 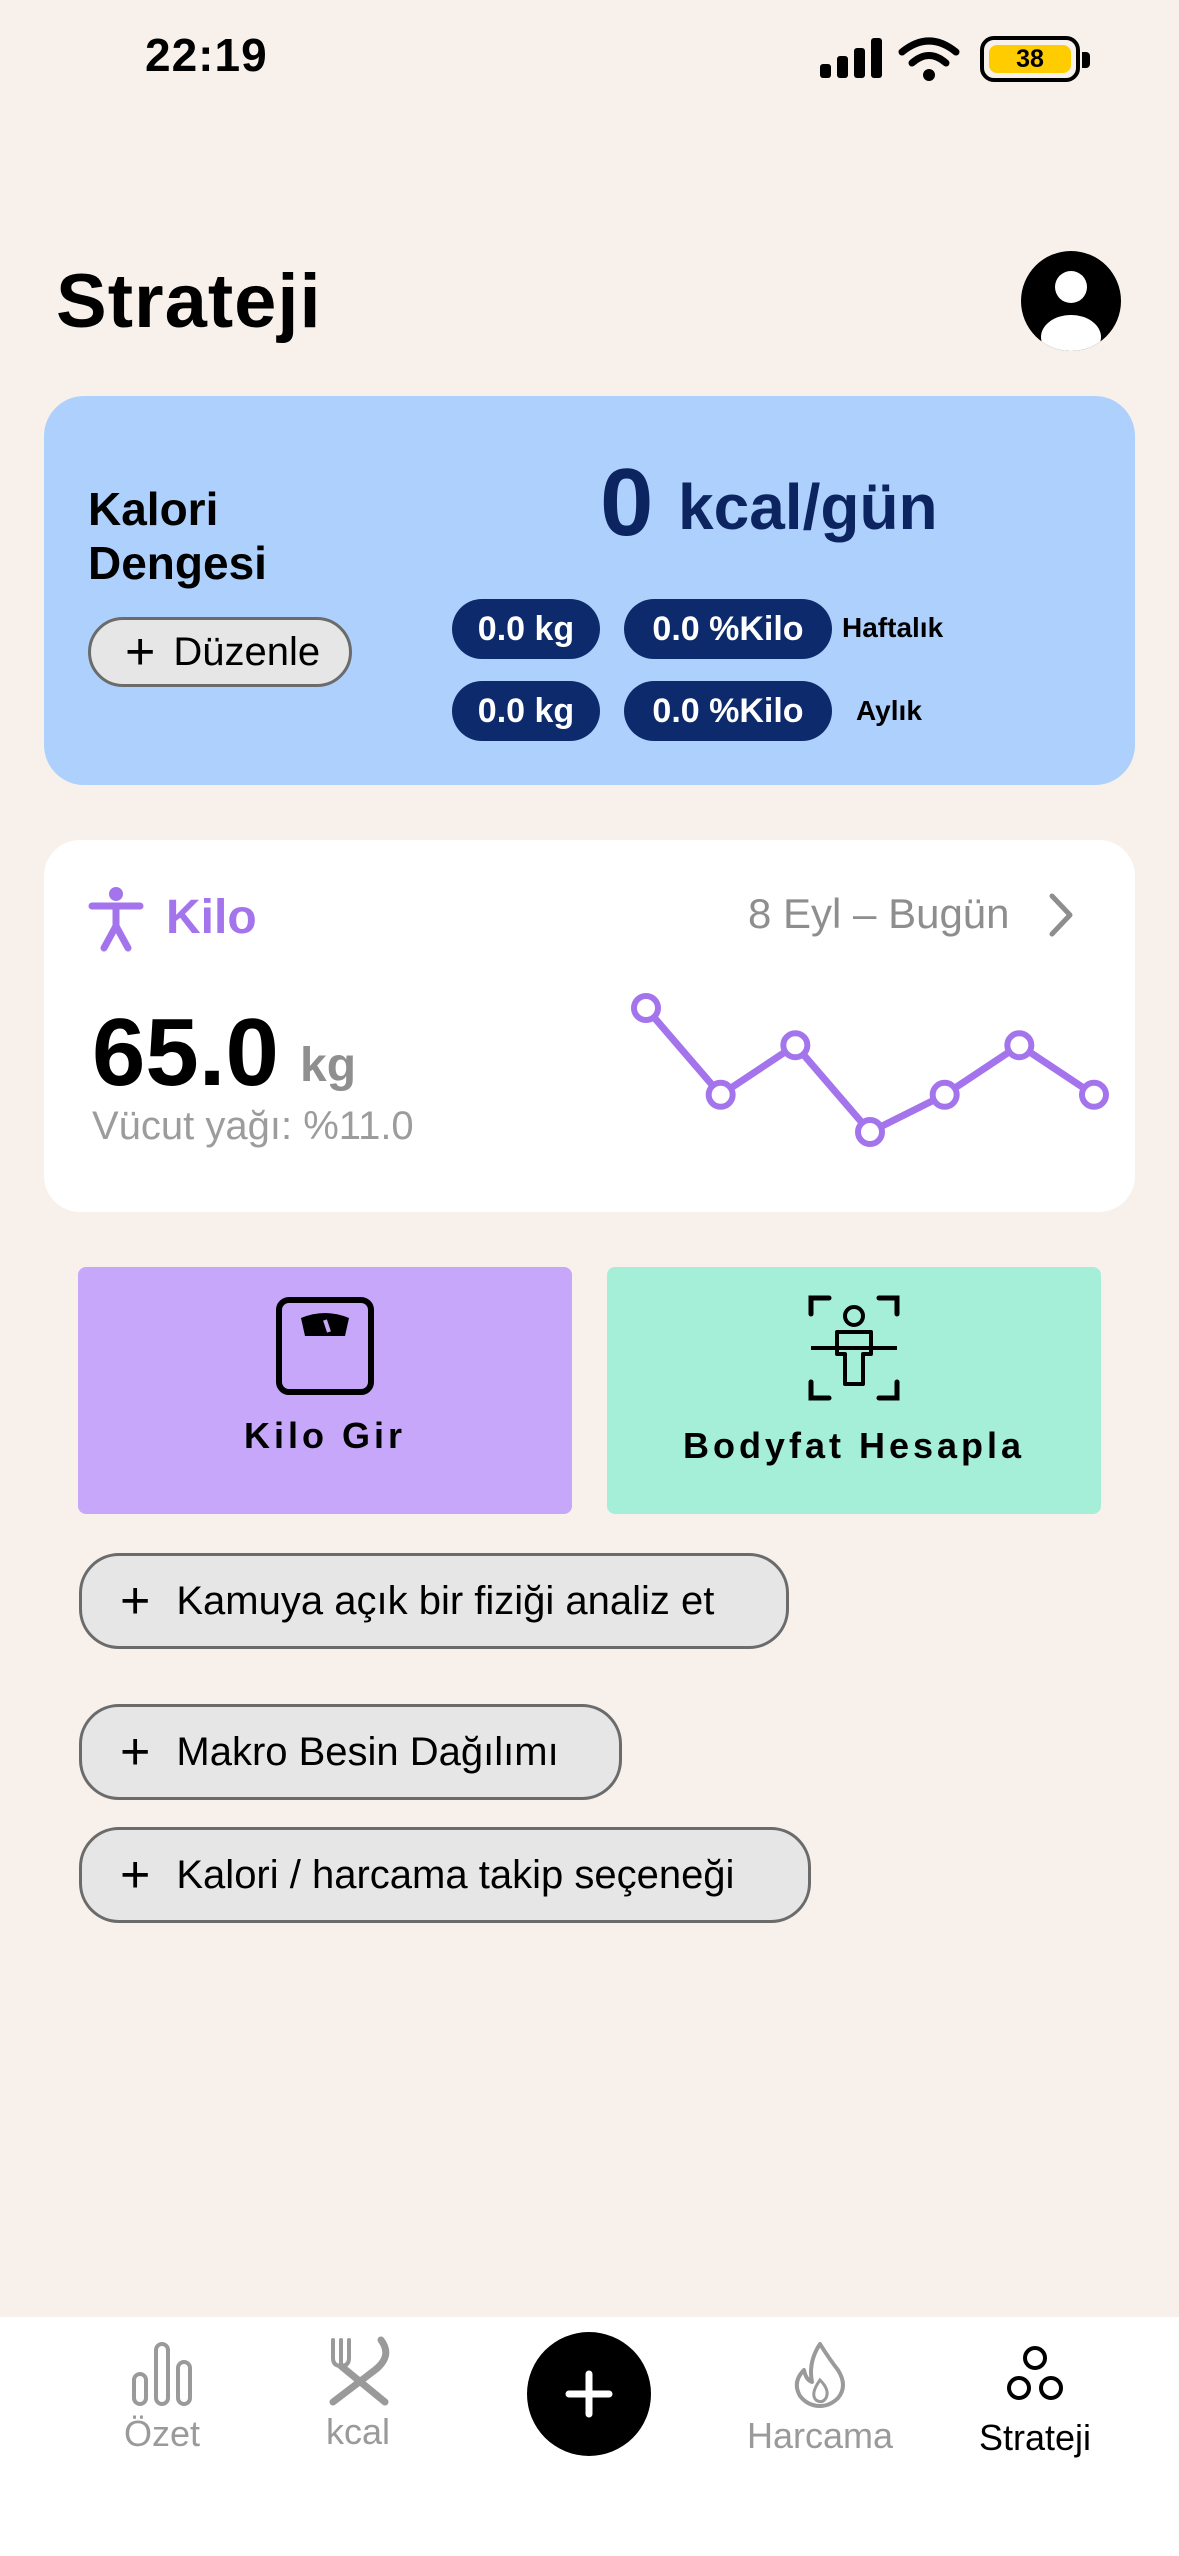 What do you see at coordinates (879, 914) in the screenshot?
I see `date-range: 8 Eyl – Bugün` at bounding box center [879, 914].